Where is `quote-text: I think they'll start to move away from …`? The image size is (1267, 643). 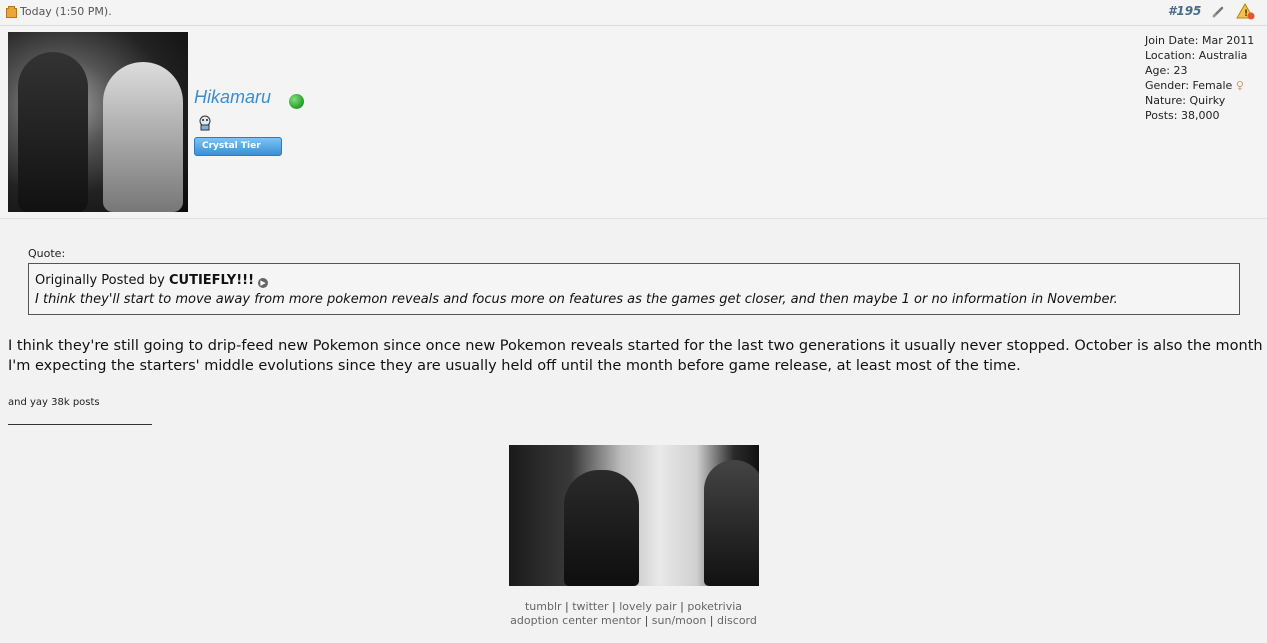 quote-text: I think they'll start to move away from … is located at coordinates (576, 299).